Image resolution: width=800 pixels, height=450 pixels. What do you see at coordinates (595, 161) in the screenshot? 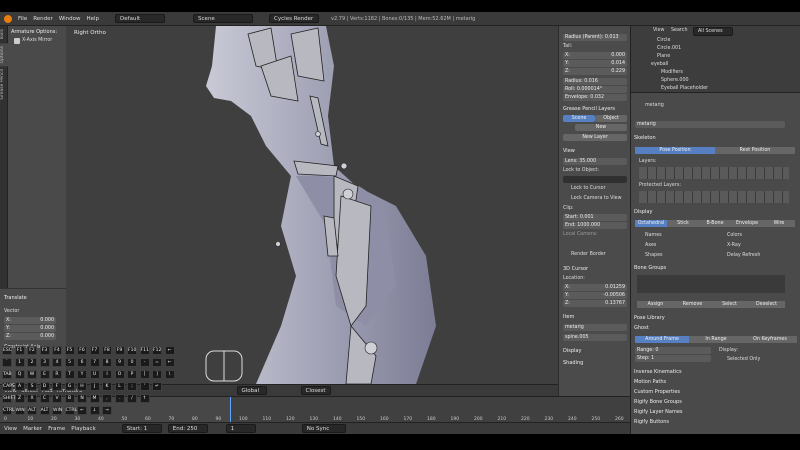
I see `lens-field: Lens: 35.000` at bounding box center [595, 161].